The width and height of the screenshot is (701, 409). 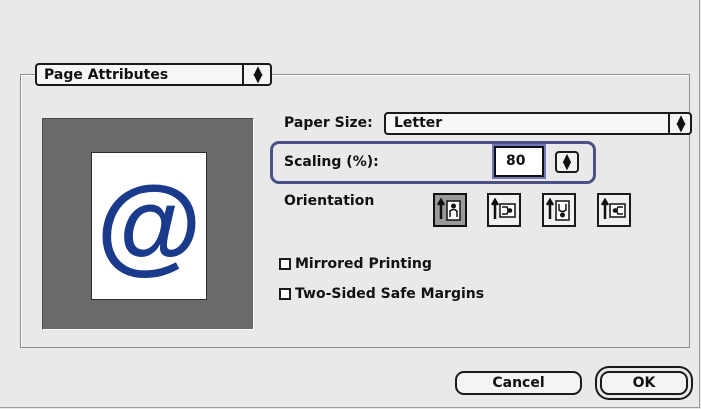 I want to click on orientation-portrait-button, so click(x=450, y=210).